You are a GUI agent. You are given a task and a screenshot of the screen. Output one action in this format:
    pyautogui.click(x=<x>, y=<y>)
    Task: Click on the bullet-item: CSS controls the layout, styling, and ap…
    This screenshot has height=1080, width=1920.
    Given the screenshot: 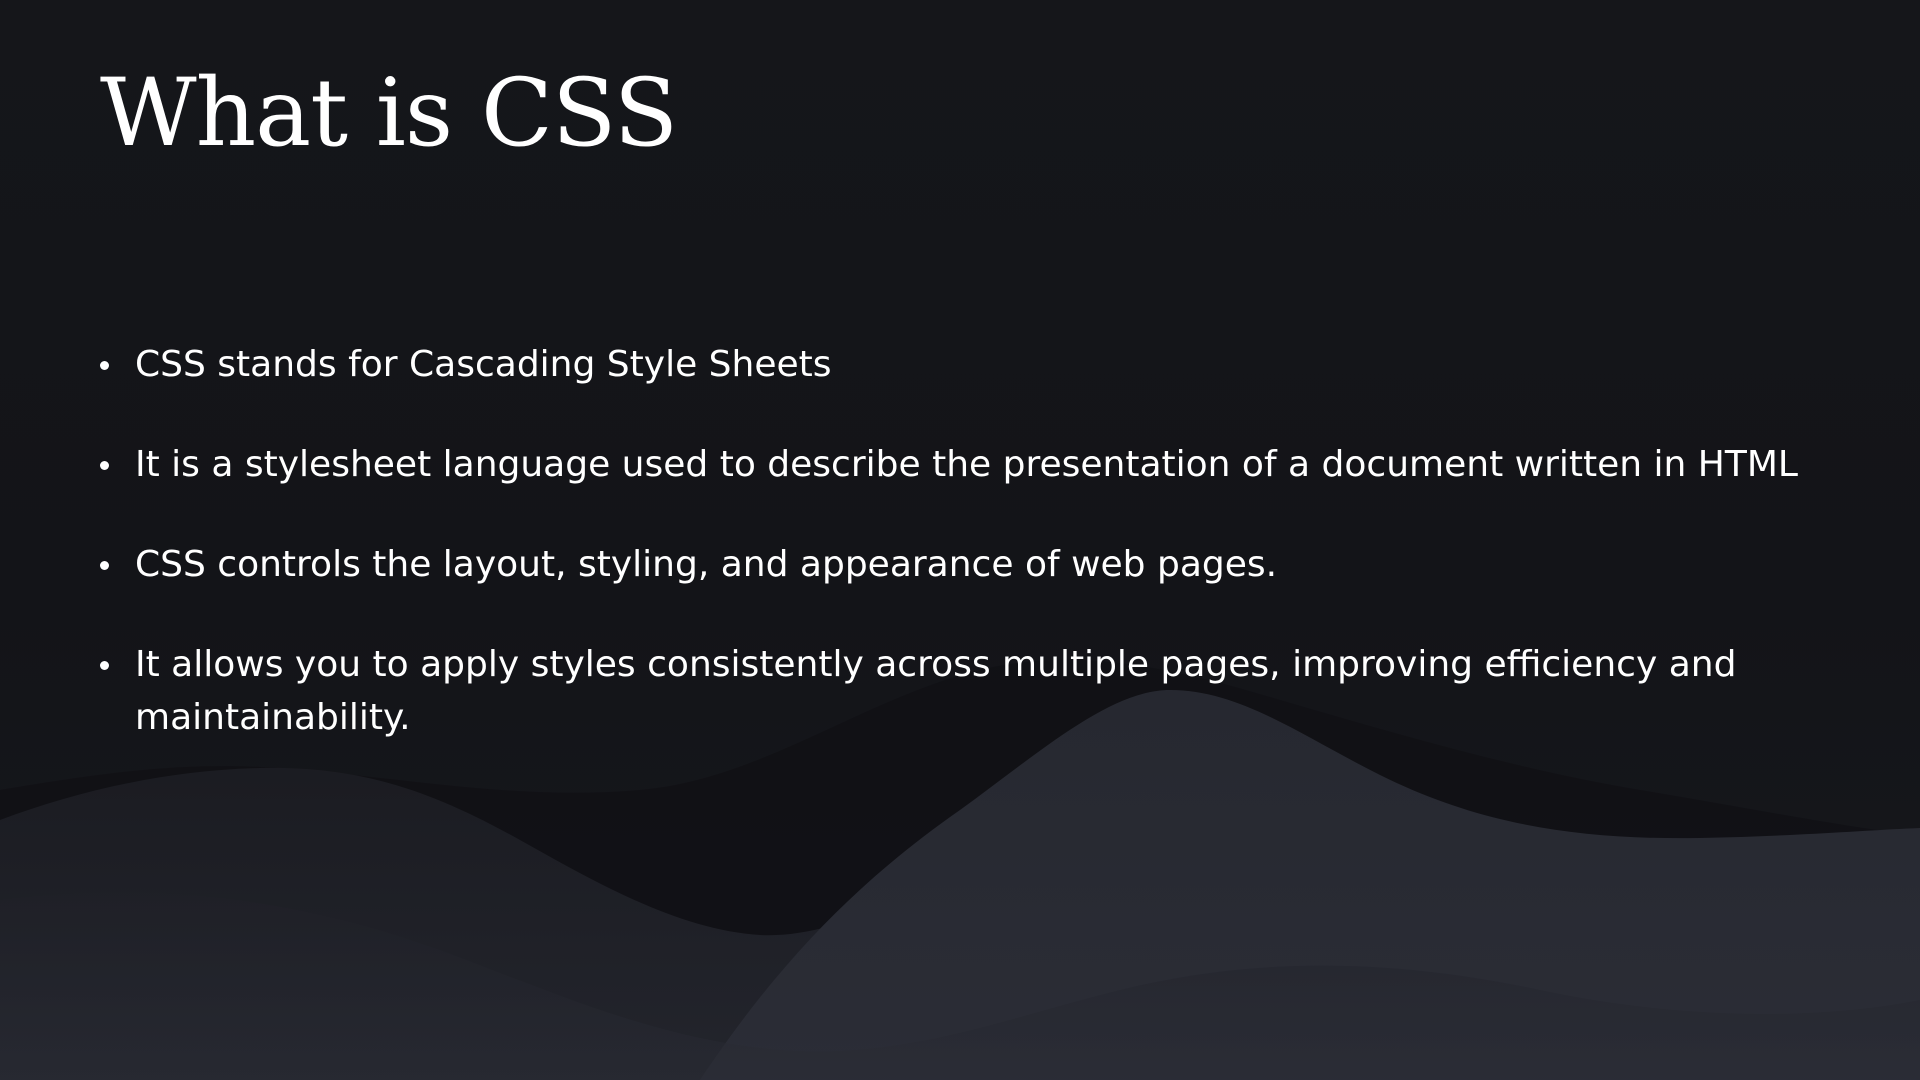 What is the action you would take?
    pyautogui.click(x=970, y=564)
    